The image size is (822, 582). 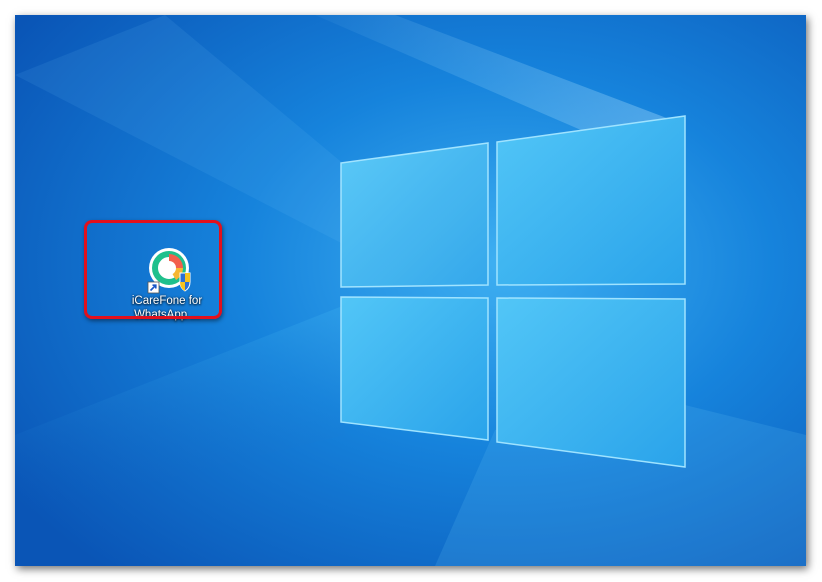 What do you see at coordinates (153, 269) in the screenshot?
I see `red-highlight-box` at bounding box center [153, 269].